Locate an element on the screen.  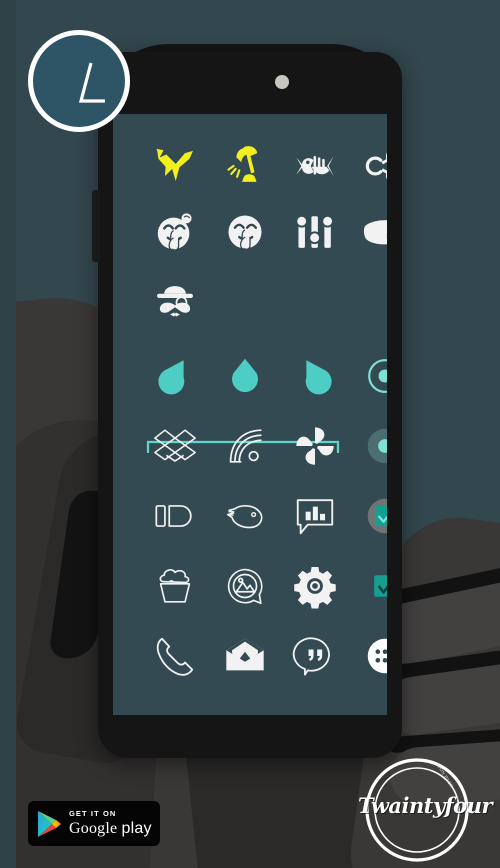
icon-cell-fish-skeleton is located at coordinates (315, 166).